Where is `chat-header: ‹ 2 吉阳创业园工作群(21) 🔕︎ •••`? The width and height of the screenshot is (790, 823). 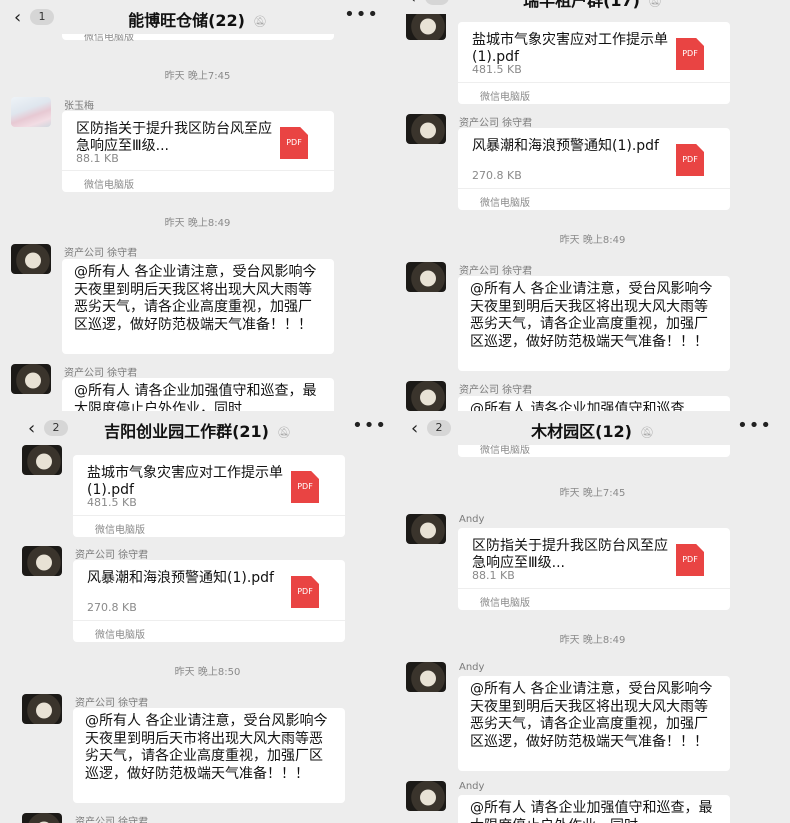
chat-header: ‹ 2 吉阳创业园工作群(21) 🔕︎ ••• is located at coordinates (197, 428).